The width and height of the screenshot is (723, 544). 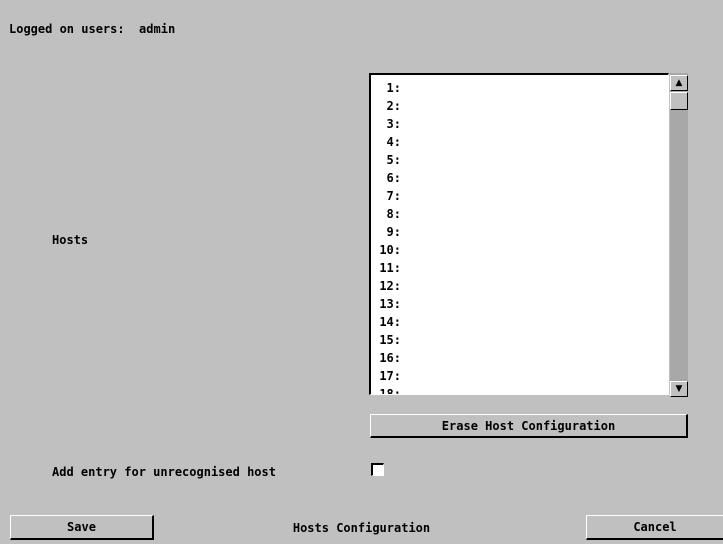 What do you see at coordinates (164, 472) in the screenshot?
I see `unrecognised-host-label: Add entry for unrecognised host` at bounding box center [164, 472].